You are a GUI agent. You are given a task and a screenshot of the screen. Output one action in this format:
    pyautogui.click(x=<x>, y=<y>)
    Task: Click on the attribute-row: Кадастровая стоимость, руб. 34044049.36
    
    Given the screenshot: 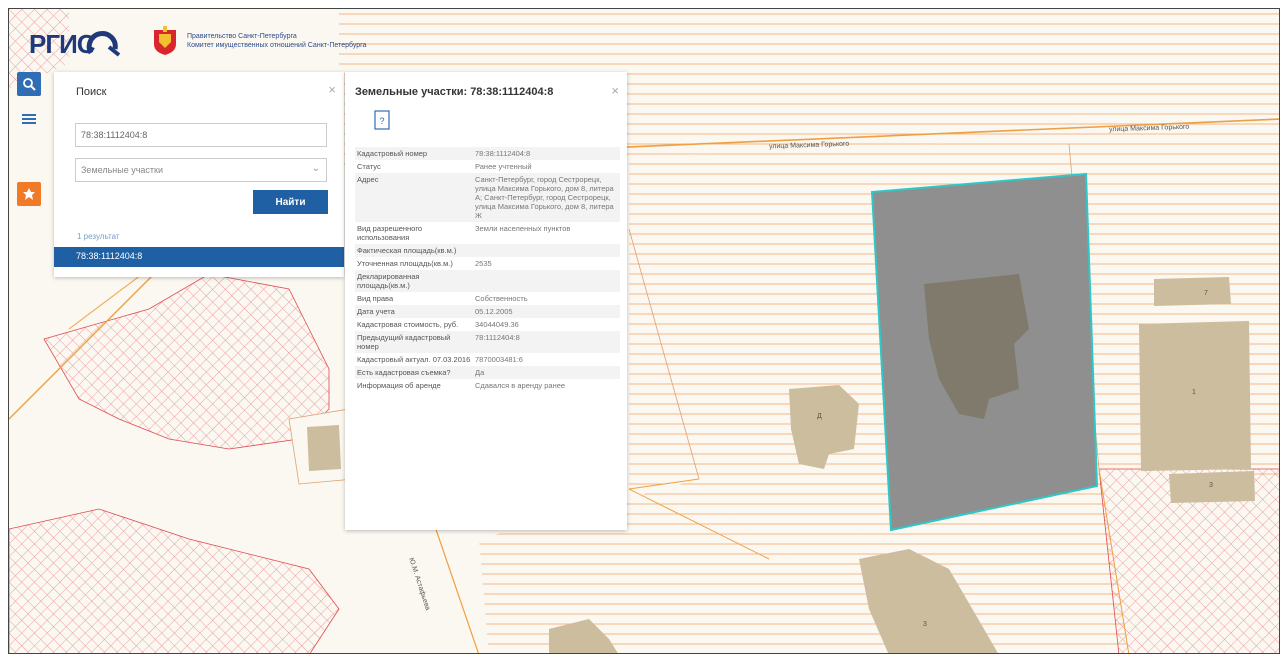 What is the action you would take?
    pyautogui.click(x=487, y=324)
    